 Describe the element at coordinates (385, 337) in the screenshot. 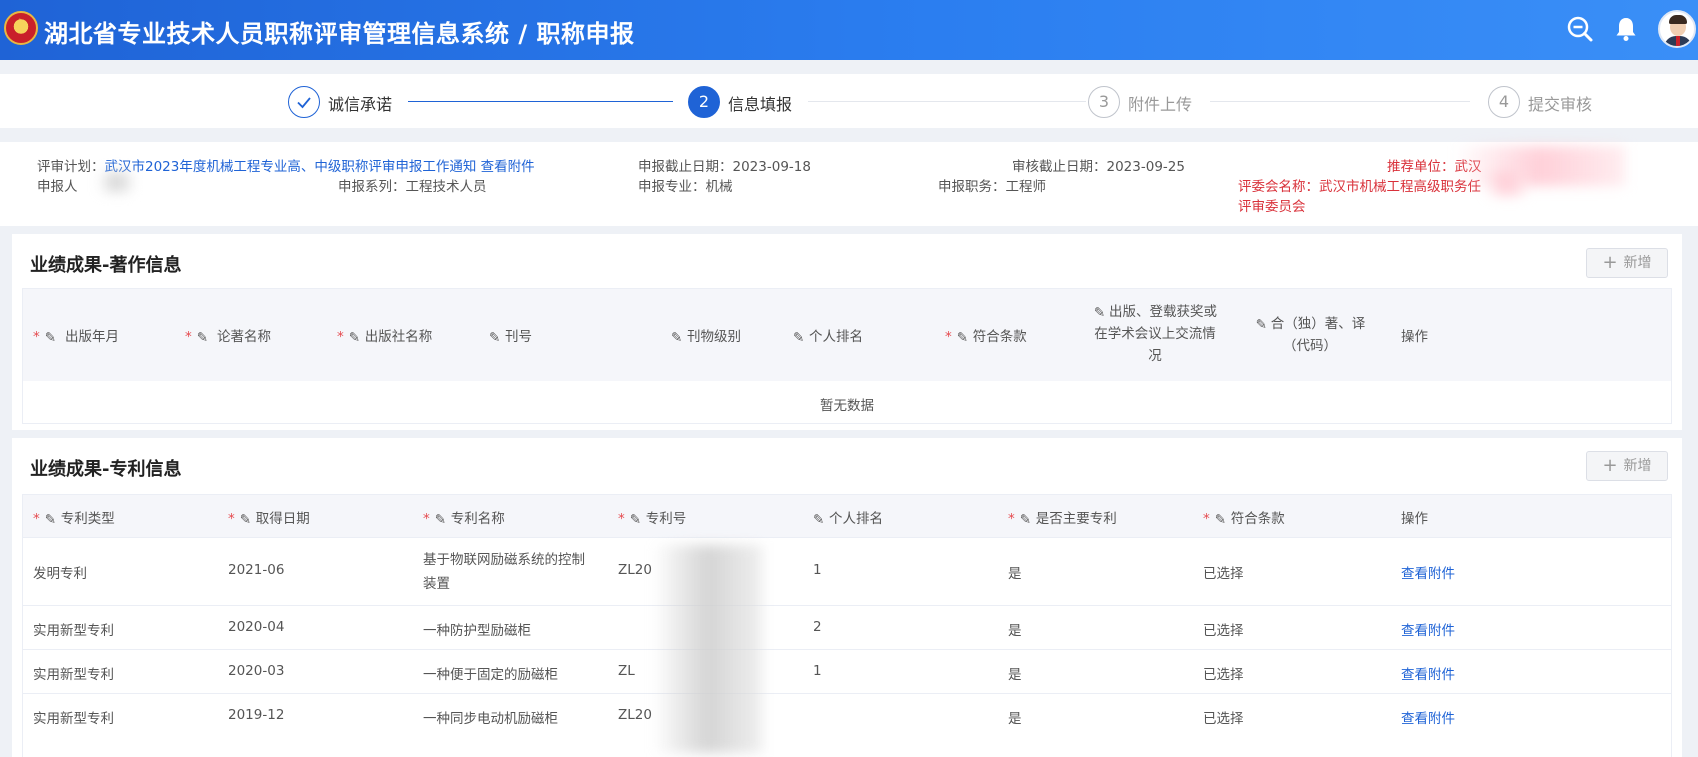

I see `col-publisher: * ✎ 出版社名称` at that location.